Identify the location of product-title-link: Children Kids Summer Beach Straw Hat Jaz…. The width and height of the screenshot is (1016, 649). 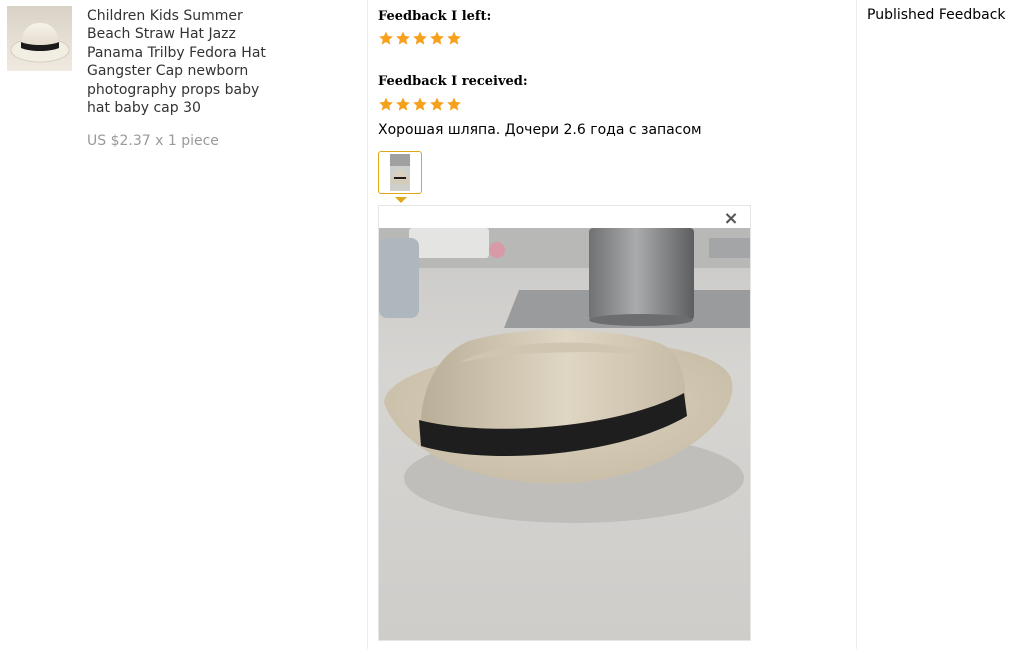
(179, 62).